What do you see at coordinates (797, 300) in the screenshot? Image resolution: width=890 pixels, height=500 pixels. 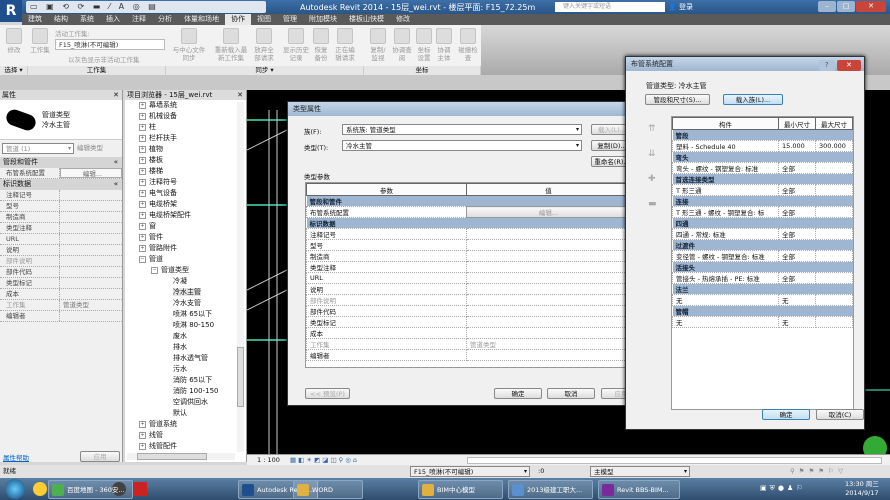 I see `min-size-cell: 无` at bounding box center [797, 300].